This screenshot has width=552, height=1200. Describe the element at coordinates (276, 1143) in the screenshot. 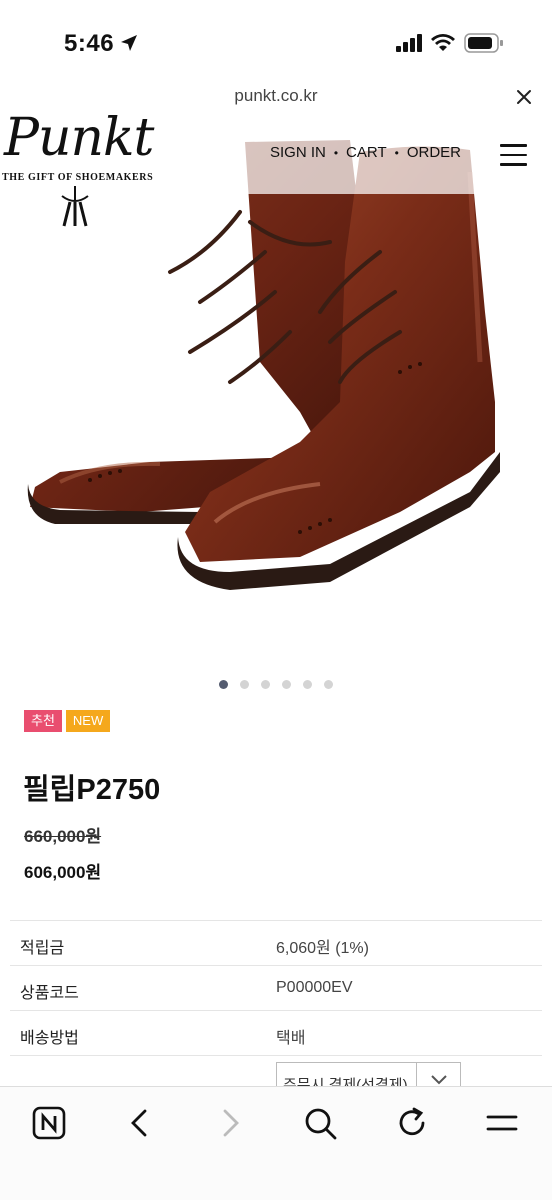

I see `browser-toolbar` at that location.